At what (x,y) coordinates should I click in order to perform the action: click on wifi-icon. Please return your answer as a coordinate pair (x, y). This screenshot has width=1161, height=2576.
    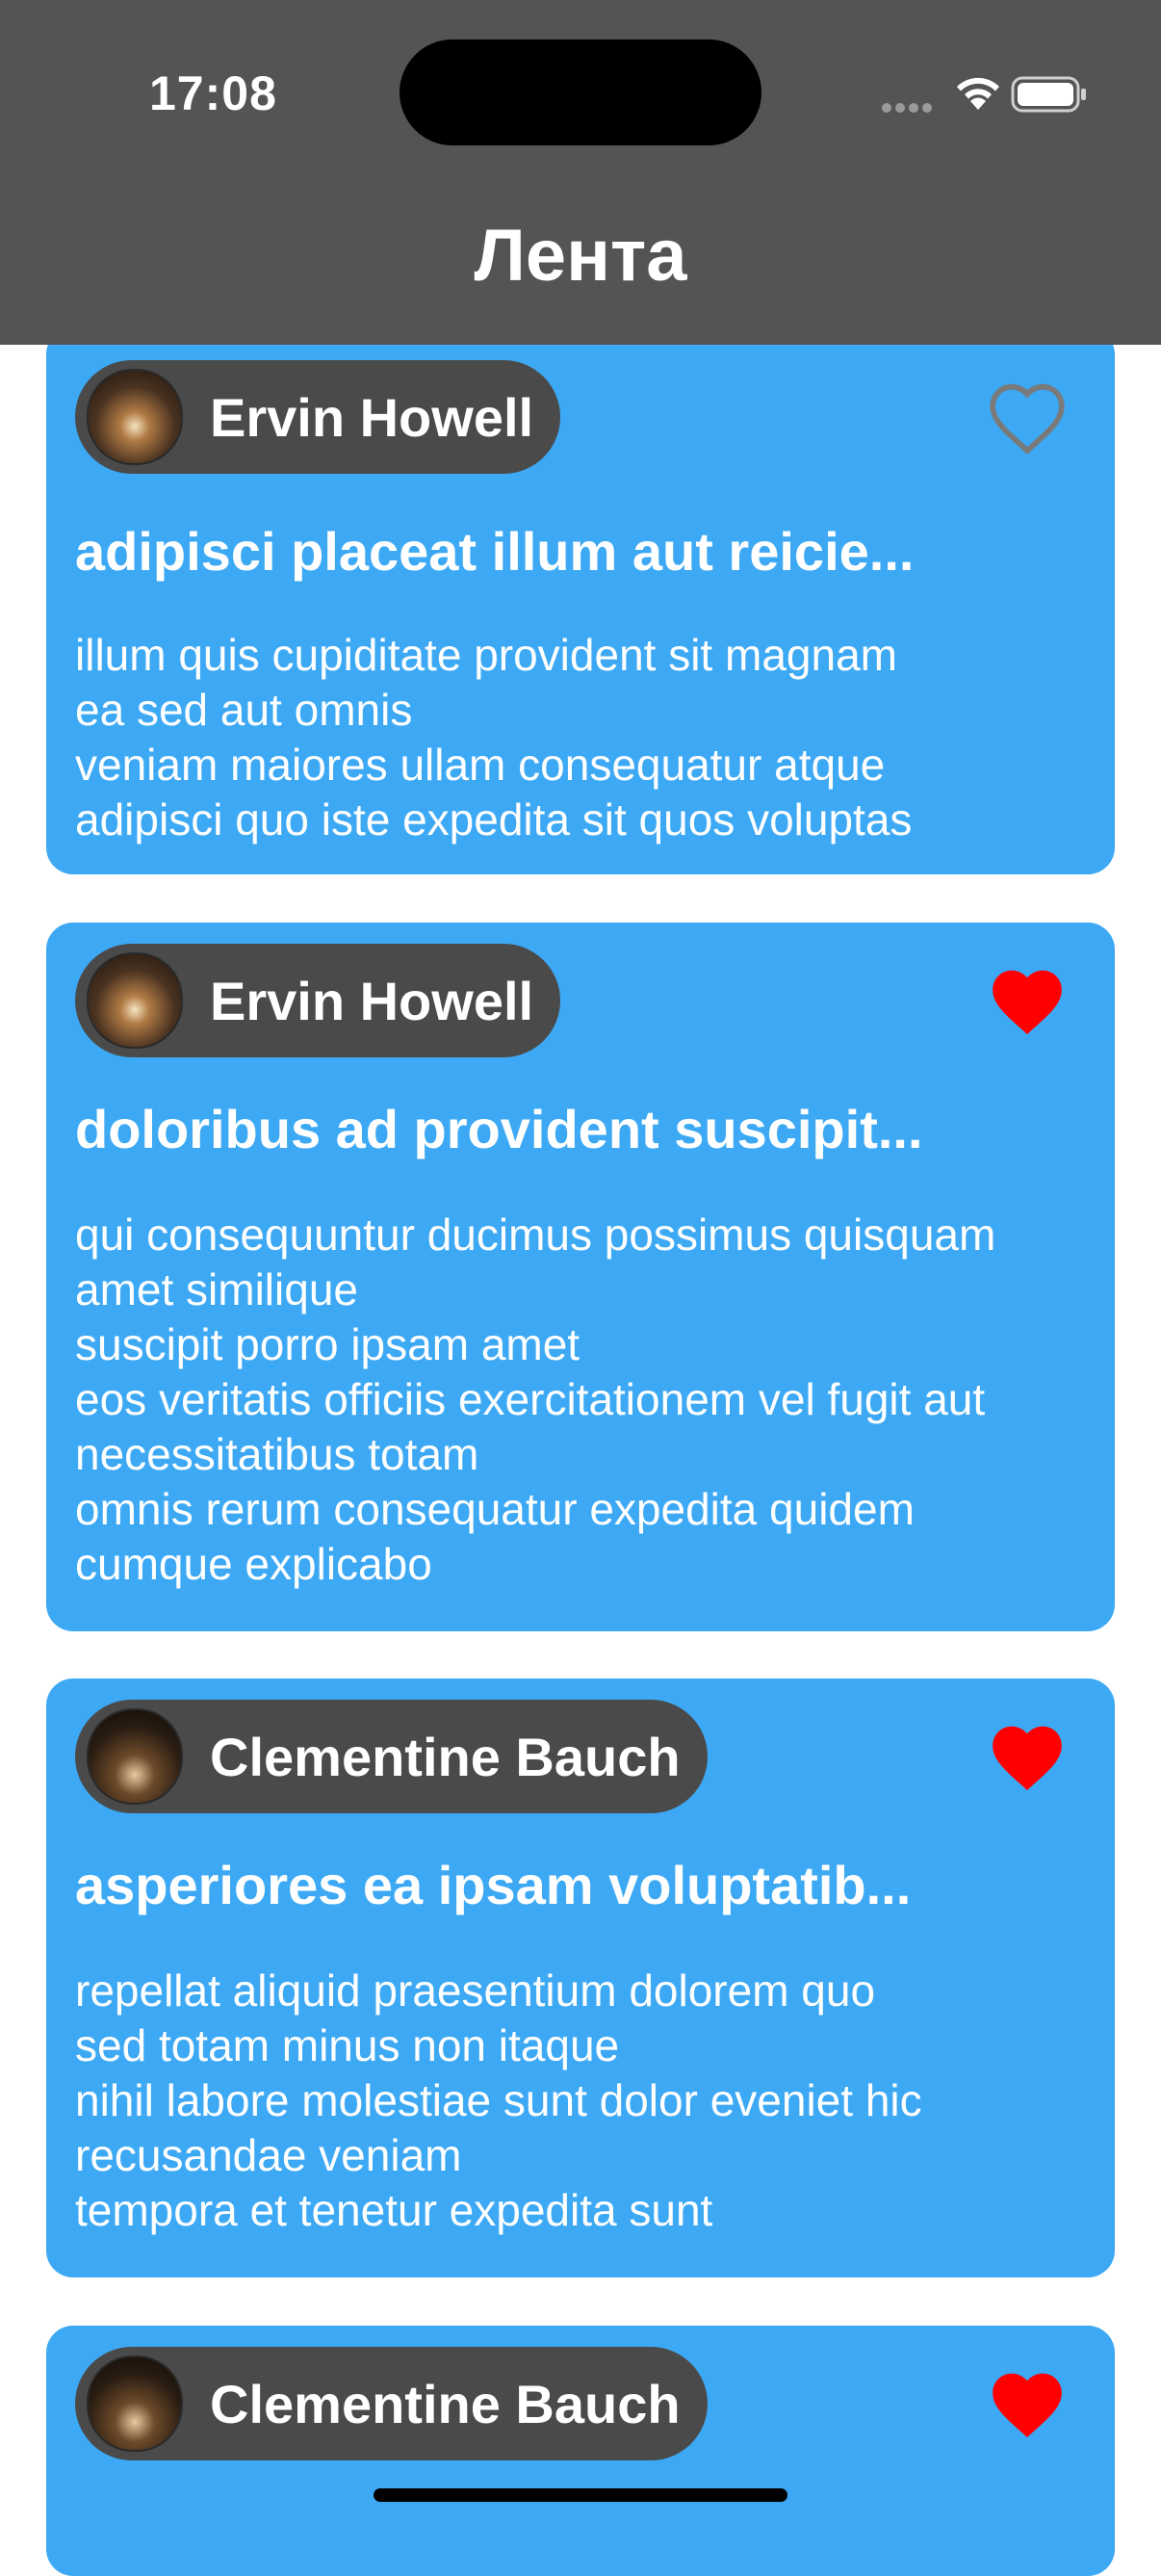
    Looking at the image, I should click on (978, 93).